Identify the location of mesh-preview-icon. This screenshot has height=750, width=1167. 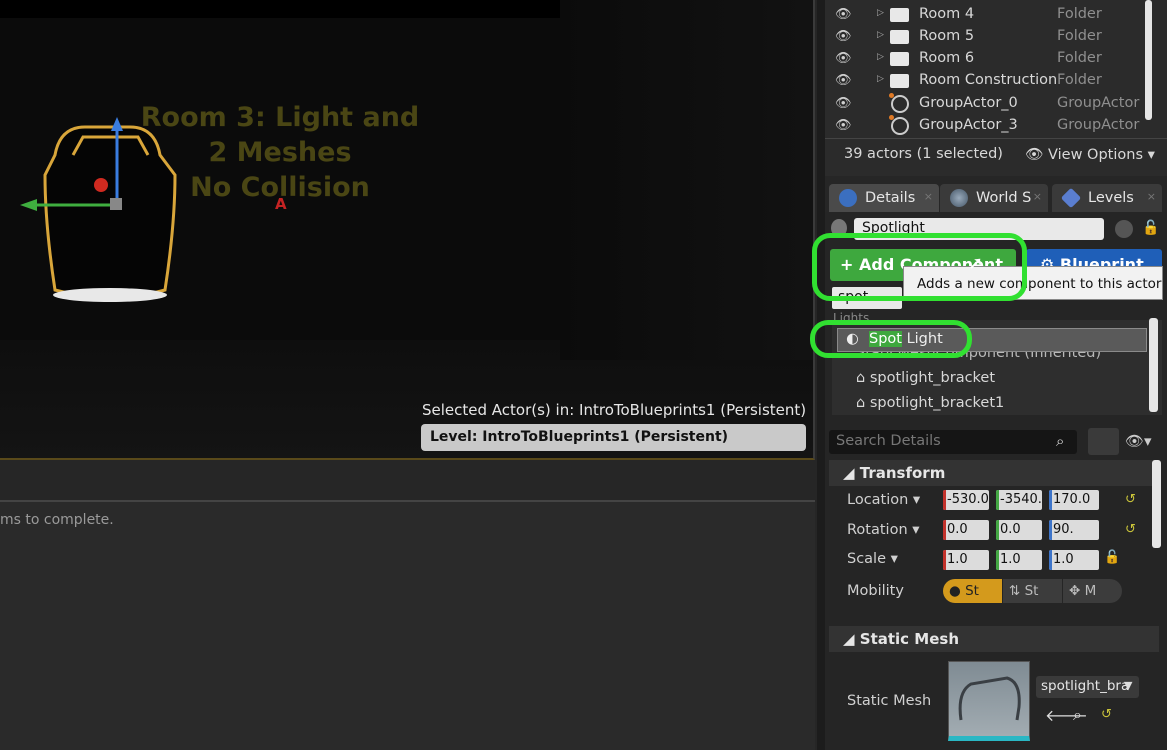
(989, 698).